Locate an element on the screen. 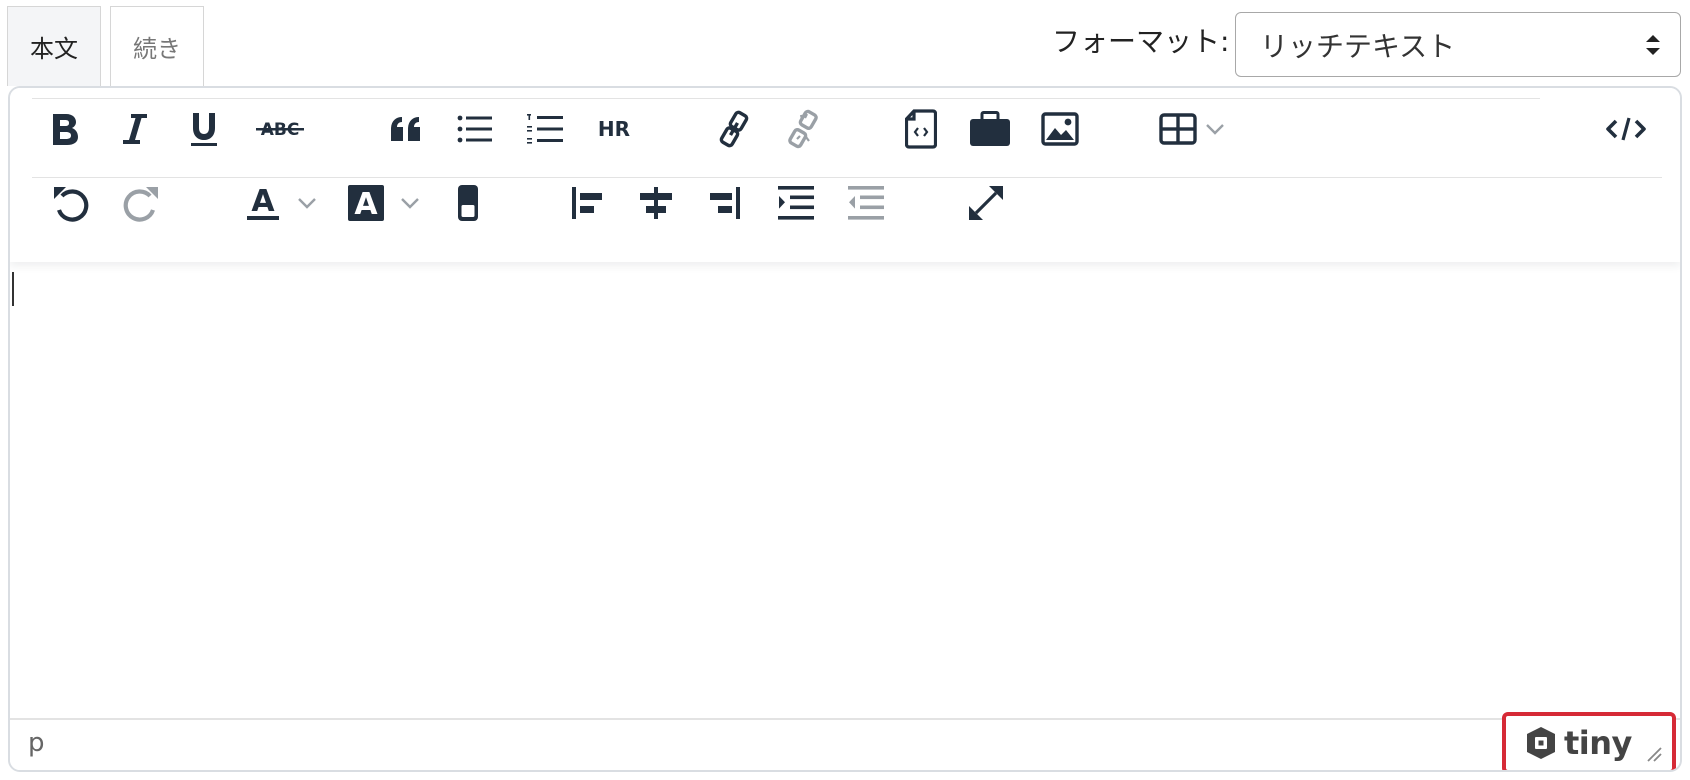 The width and height of the screenshot is (1690, 780). align-left-icon is located at coordinates (587, 203).